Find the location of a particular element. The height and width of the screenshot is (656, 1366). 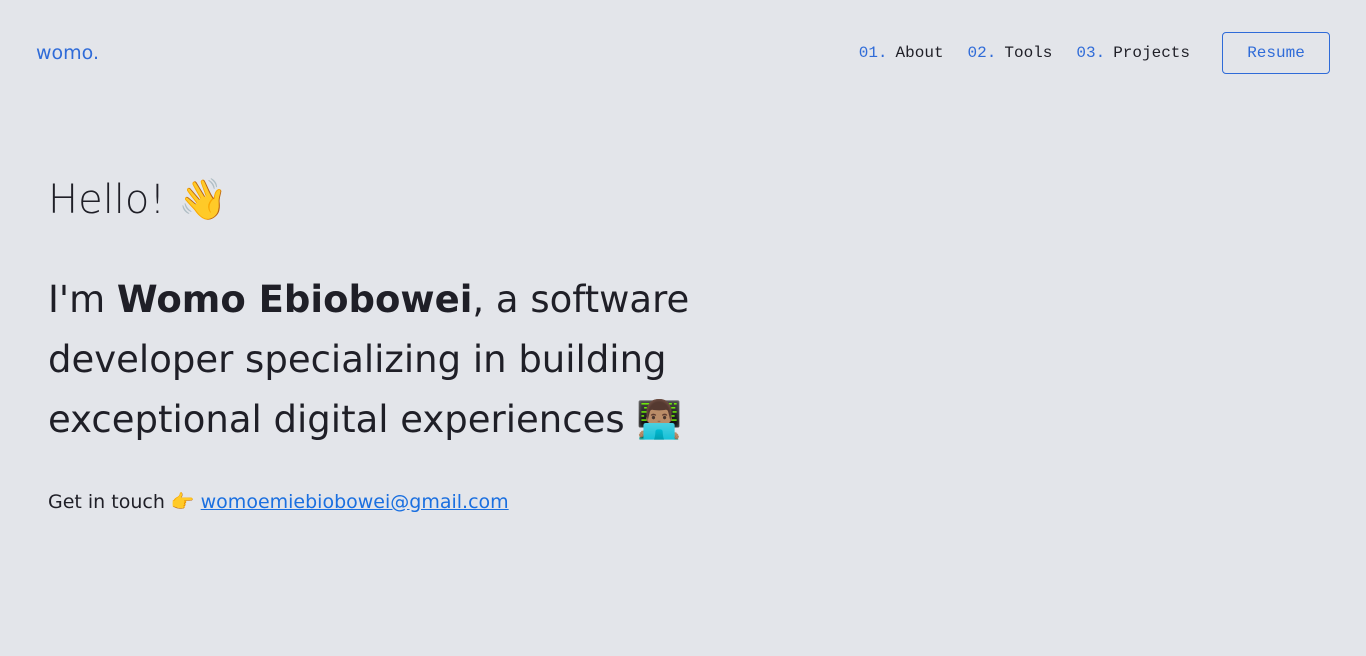

nav-number: 01. is located at coordinates (873, 53).